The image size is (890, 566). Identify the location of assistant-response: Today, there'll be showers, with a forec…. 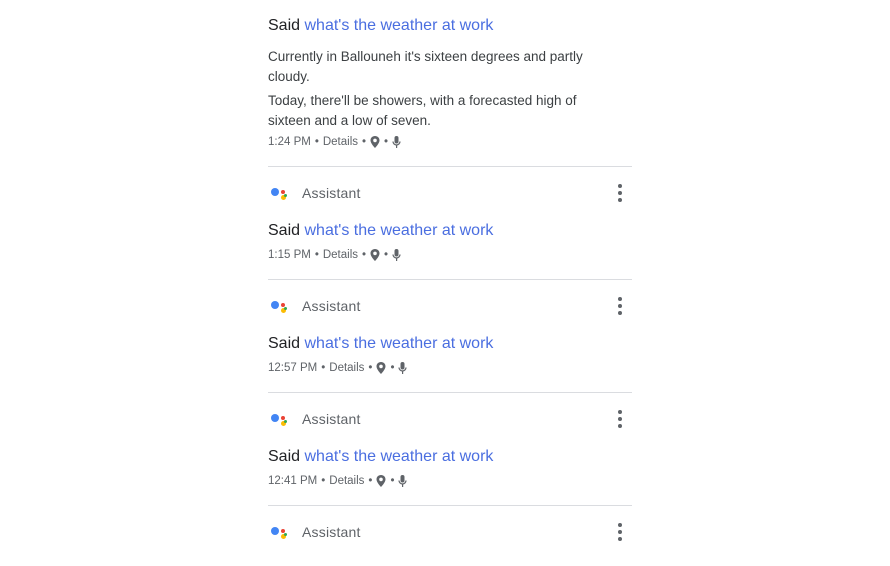
(422, 110).